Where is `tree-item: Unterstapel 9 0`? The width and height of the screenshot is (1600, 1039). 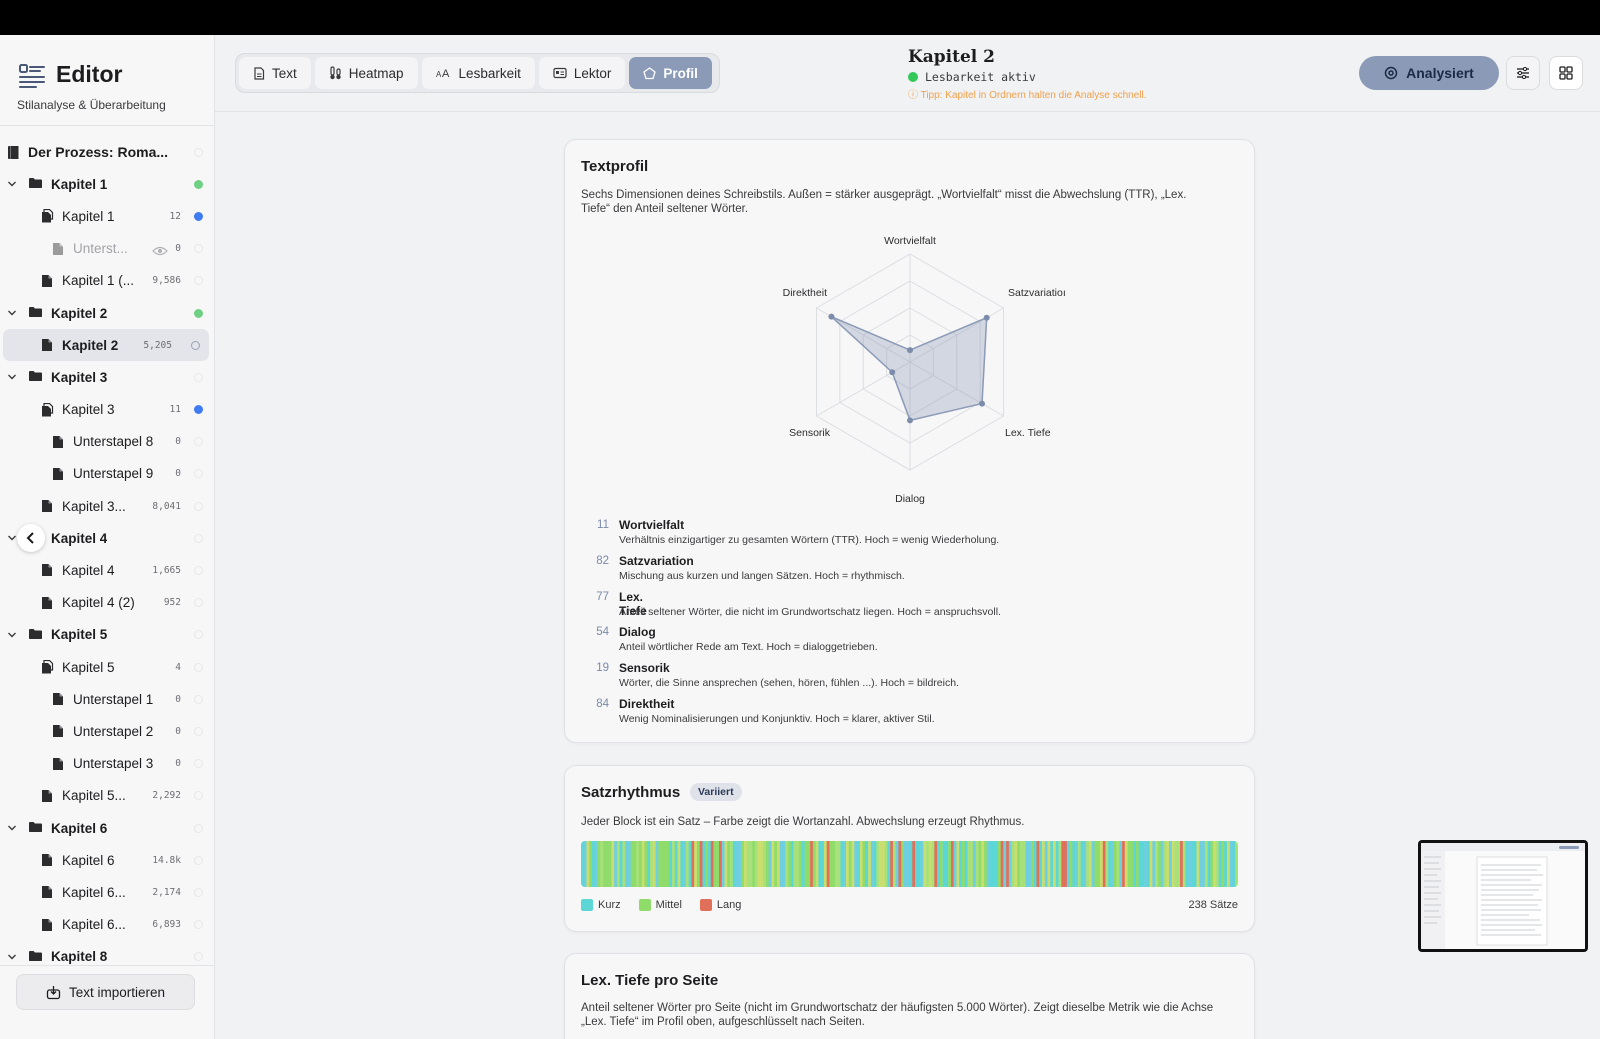 tree-item: Unterstapel 9 0 is located at coordinates (107, 474).